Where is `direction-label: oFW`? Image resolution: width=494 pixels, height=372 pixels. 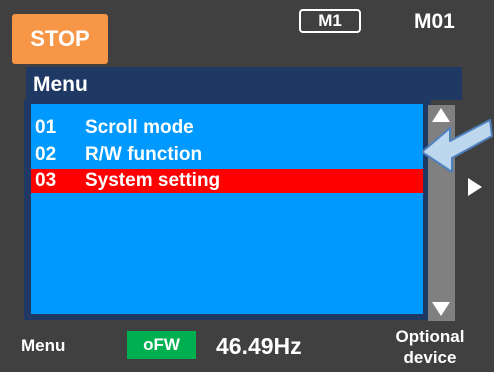 direction-label: oFW is located at coordinates (161, 344).